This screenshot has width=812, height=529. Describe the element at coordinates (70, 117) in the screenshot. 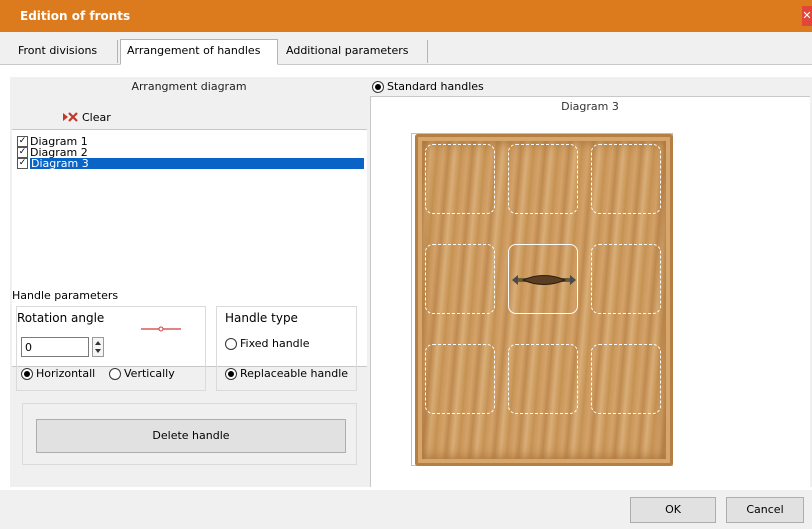

I see `clear-icon` at that location.